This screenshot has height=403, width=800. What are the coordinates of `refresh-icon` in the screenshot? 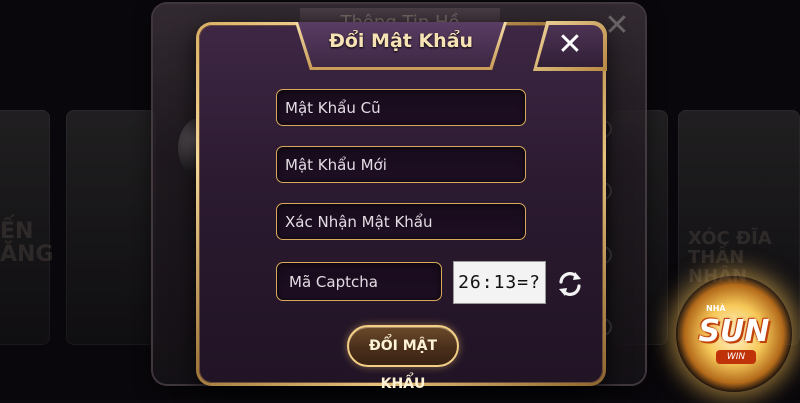 It's located at (570, 284).